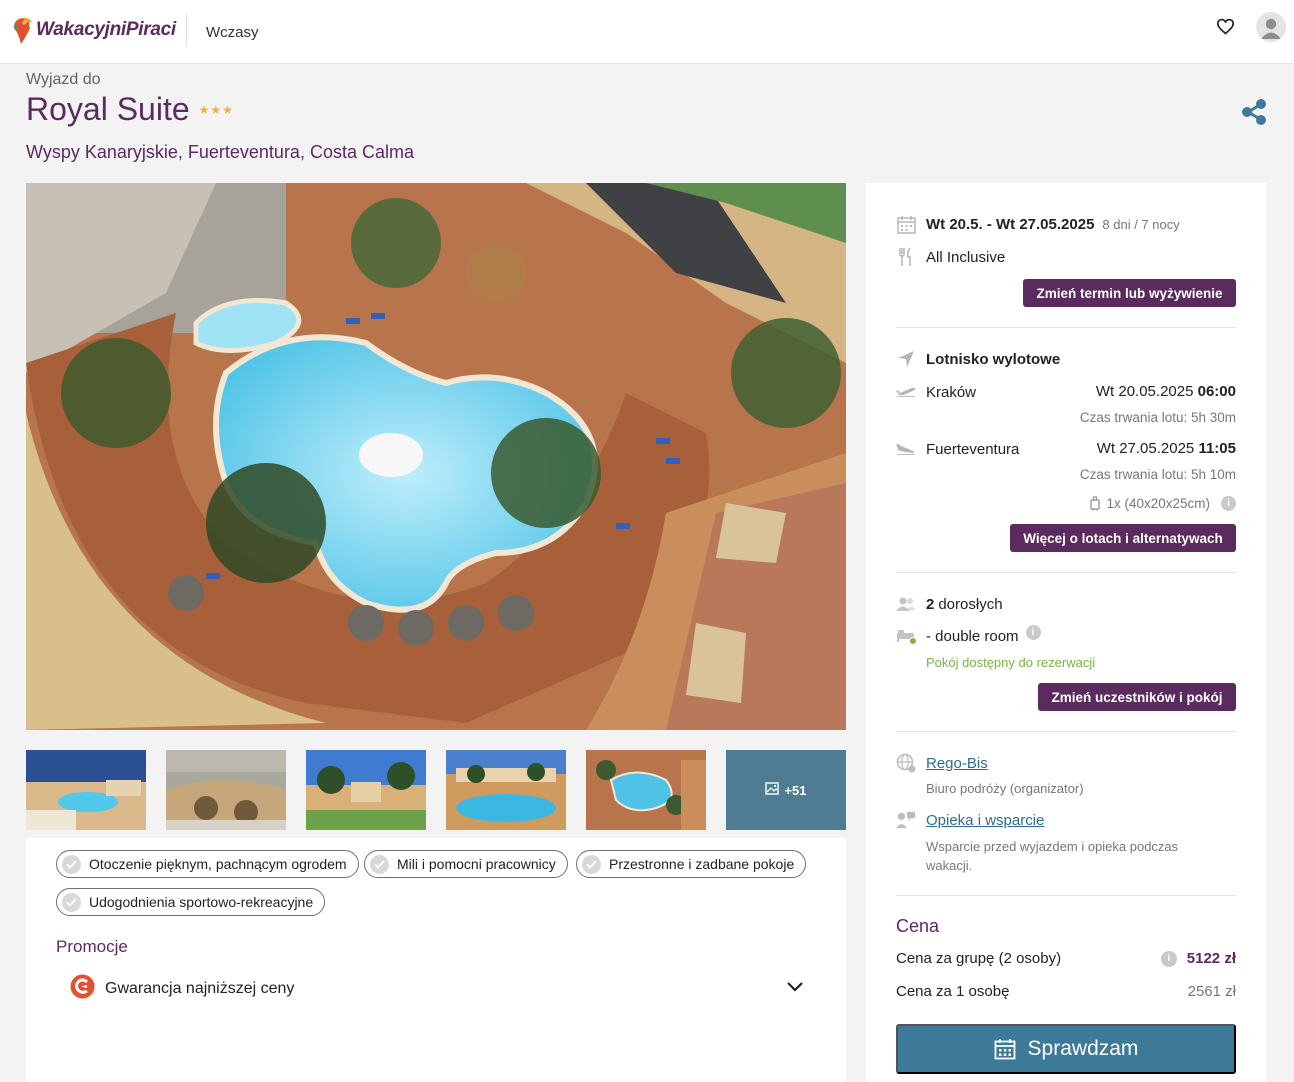 The width and height of the screenshot is (1294, 1082). What do you see at coordinates (476, 864) in the screenshot?
I see `feature-tag-label: Mili i pomocni pracownicy` at bounding box center [476, 864].